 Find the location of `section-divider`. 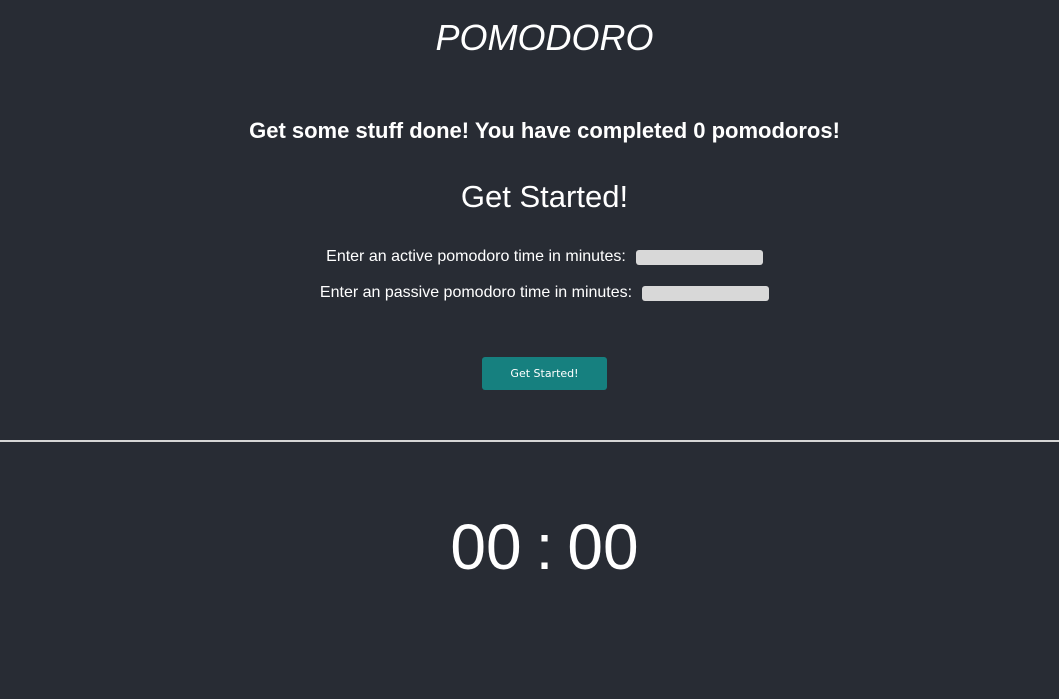

section-divider is located at coordinates (529, 441).